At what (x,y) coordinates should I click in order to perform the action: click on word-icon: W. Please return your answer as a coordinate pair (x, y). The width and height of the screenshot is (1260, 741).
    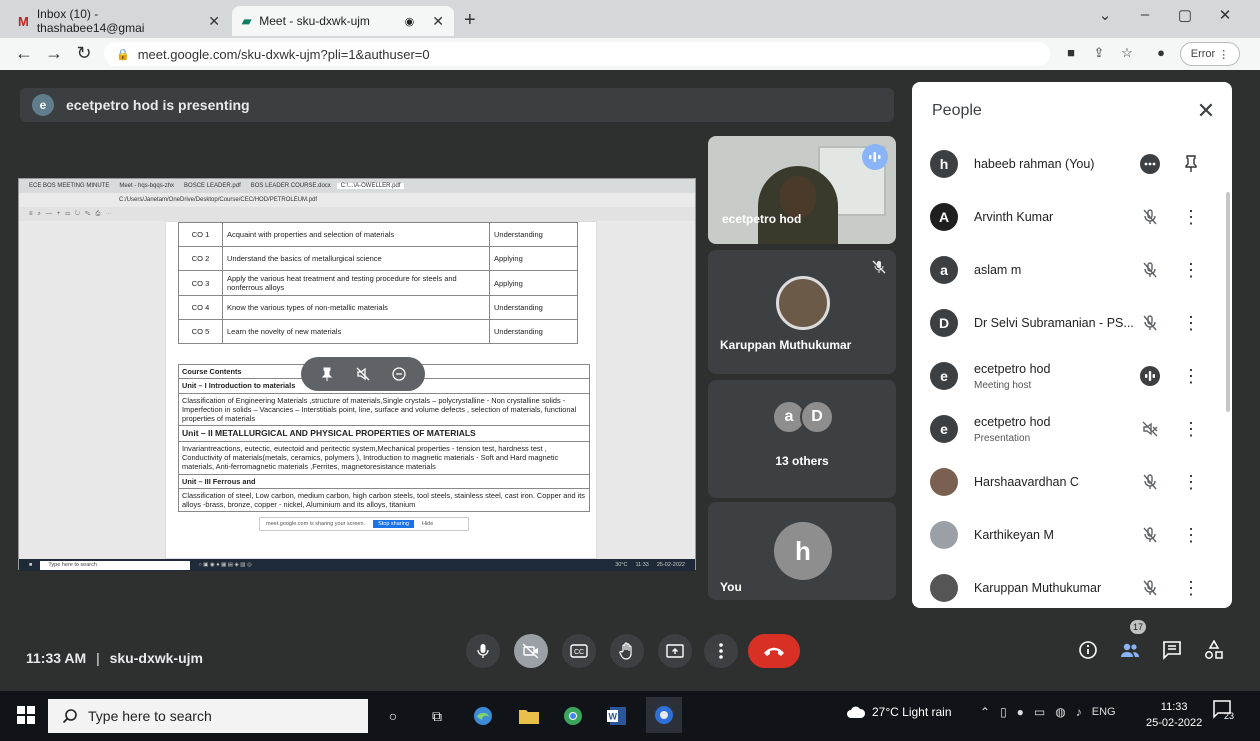
    Looking at the image, I should click on (617, 716).